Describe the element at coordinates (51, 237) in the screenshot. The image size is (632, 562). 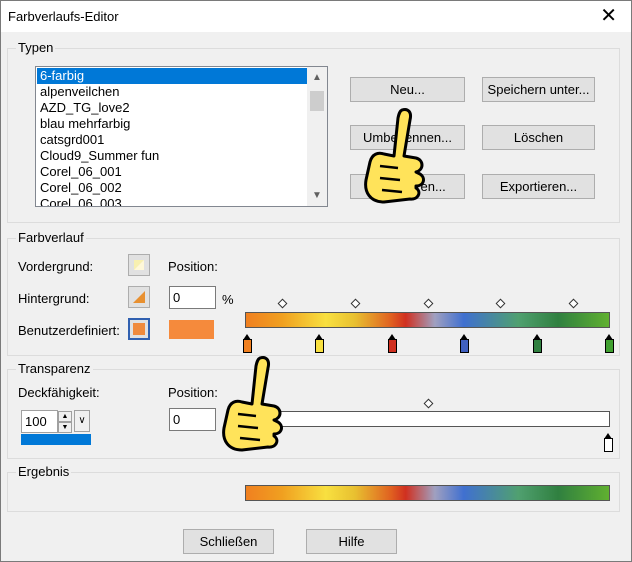
I see `gradient-group-label: Farbverlauf` at that location.